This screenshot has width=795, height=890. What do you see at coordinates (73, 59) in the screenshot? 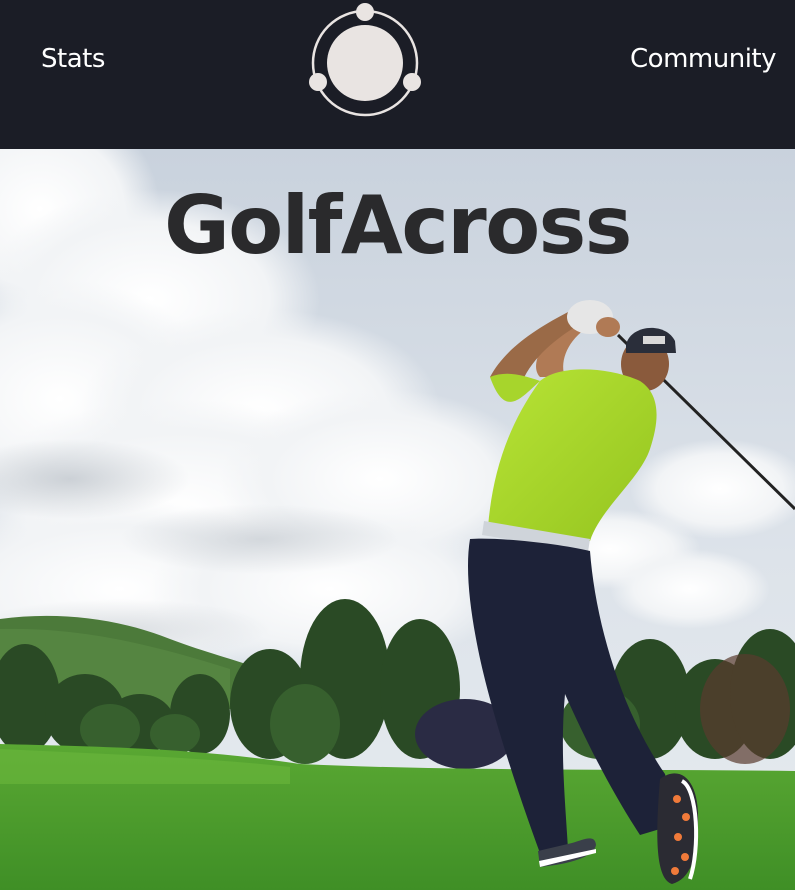
I see `nav-link-stats: Stats` at bounding box center [73, 59].